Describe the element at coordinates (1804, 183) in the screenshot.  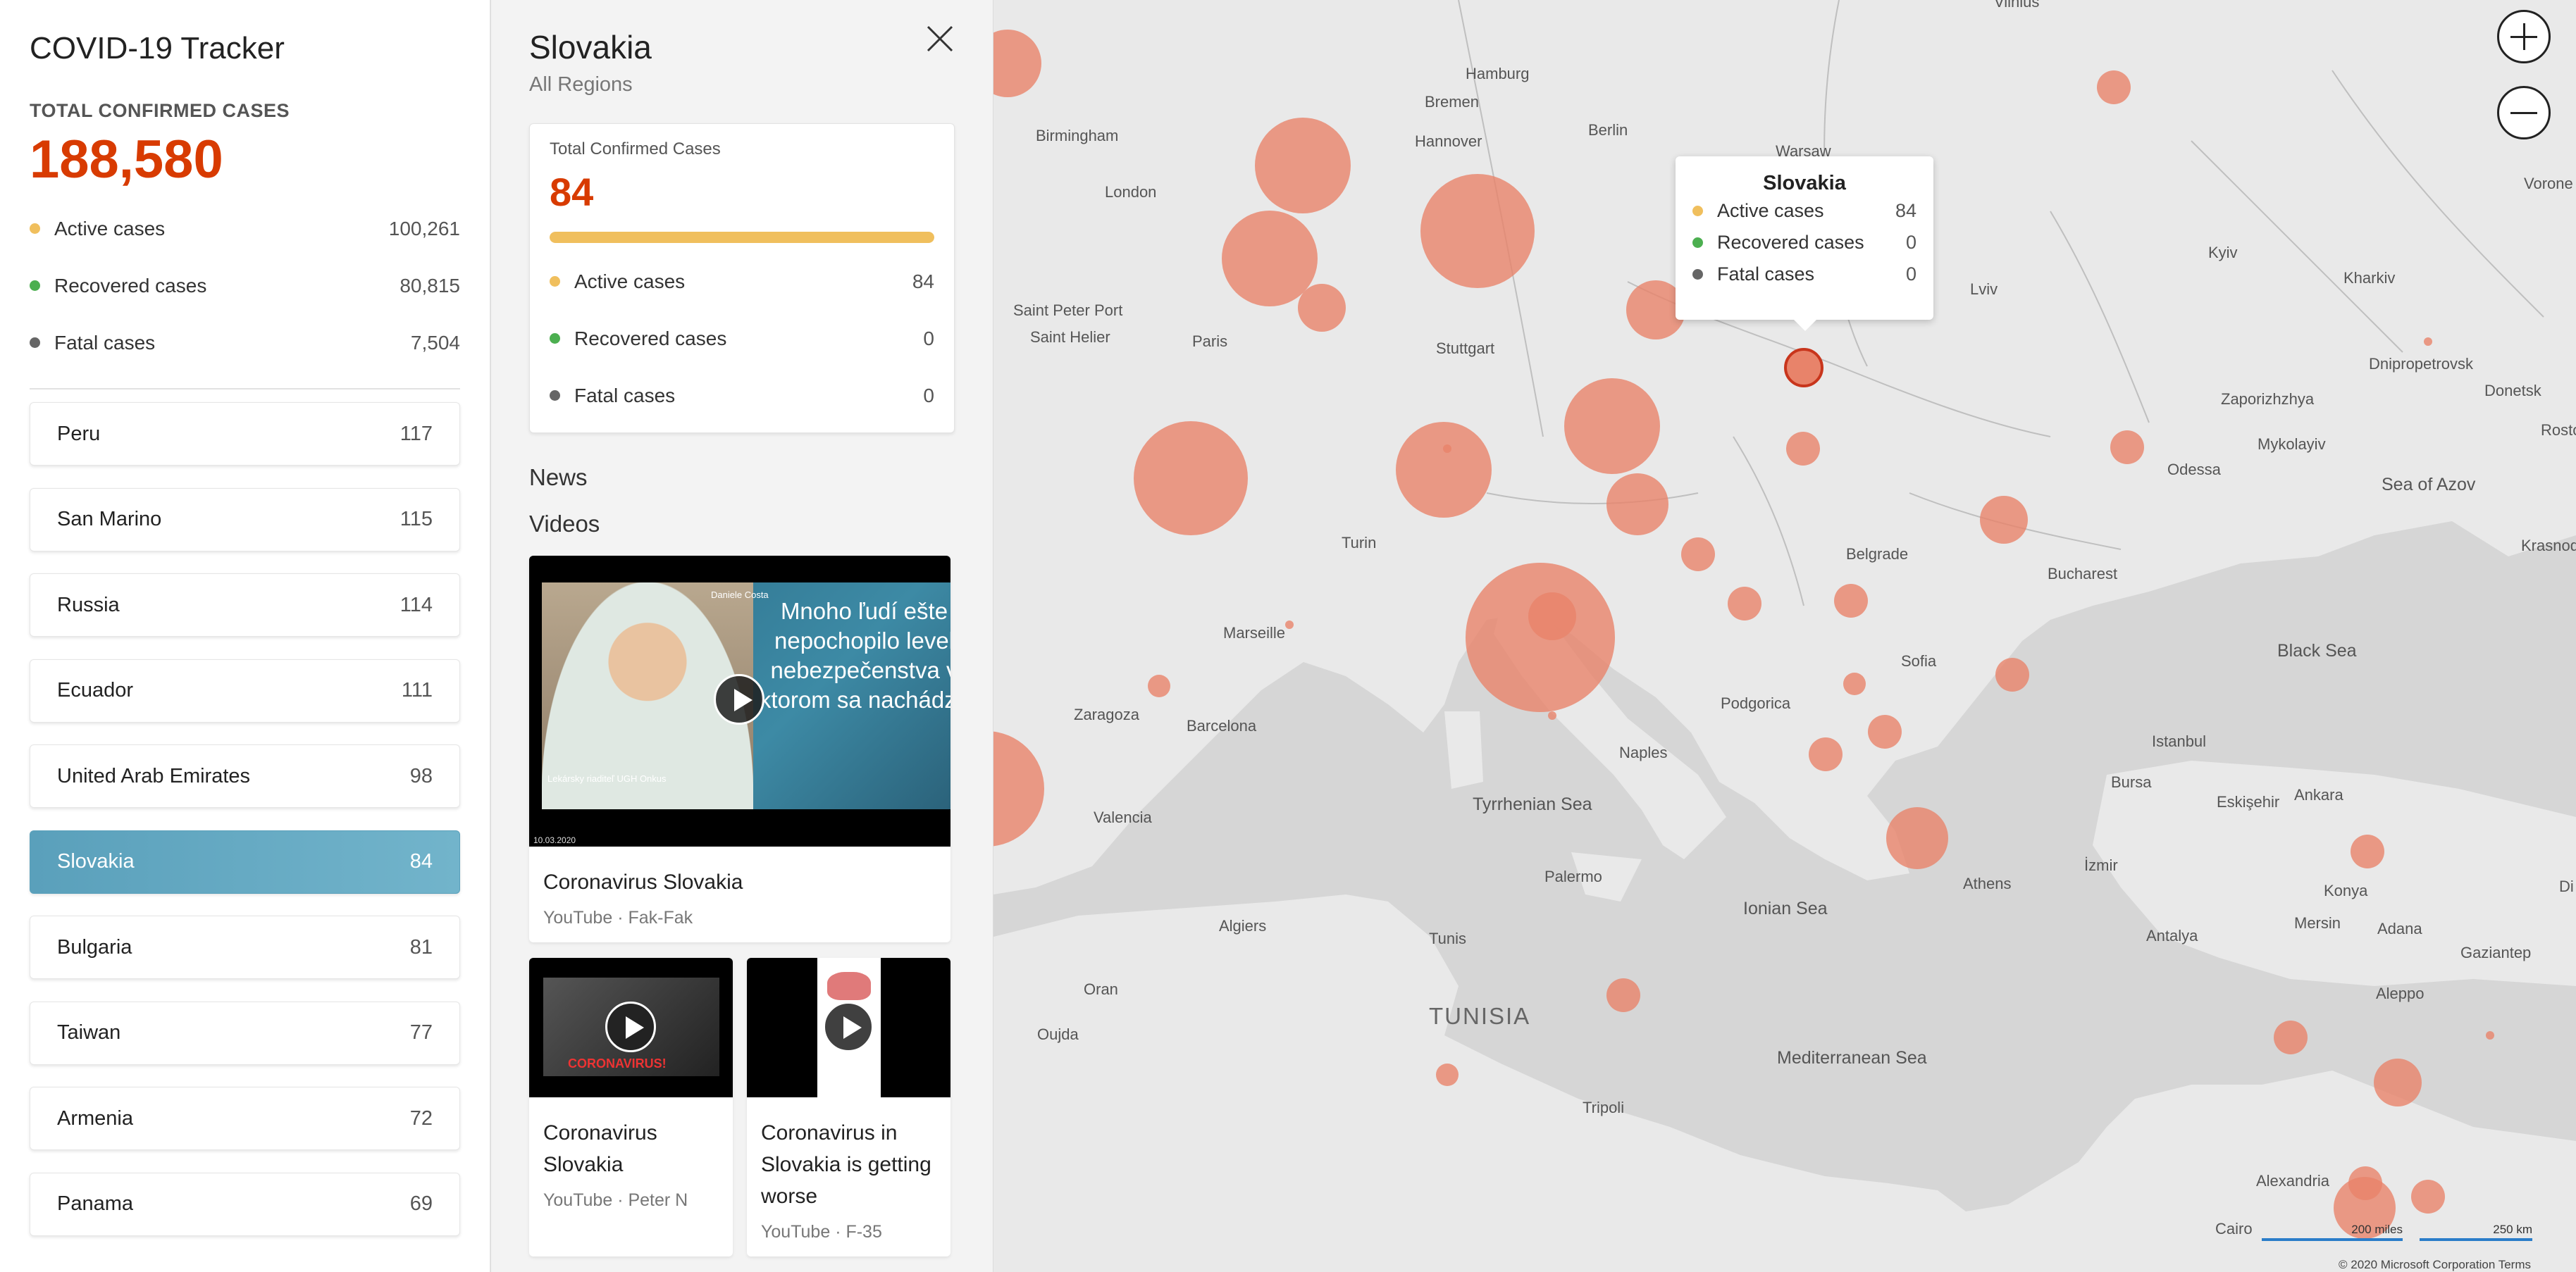
I see `popup-title: Slovakia` at that location.